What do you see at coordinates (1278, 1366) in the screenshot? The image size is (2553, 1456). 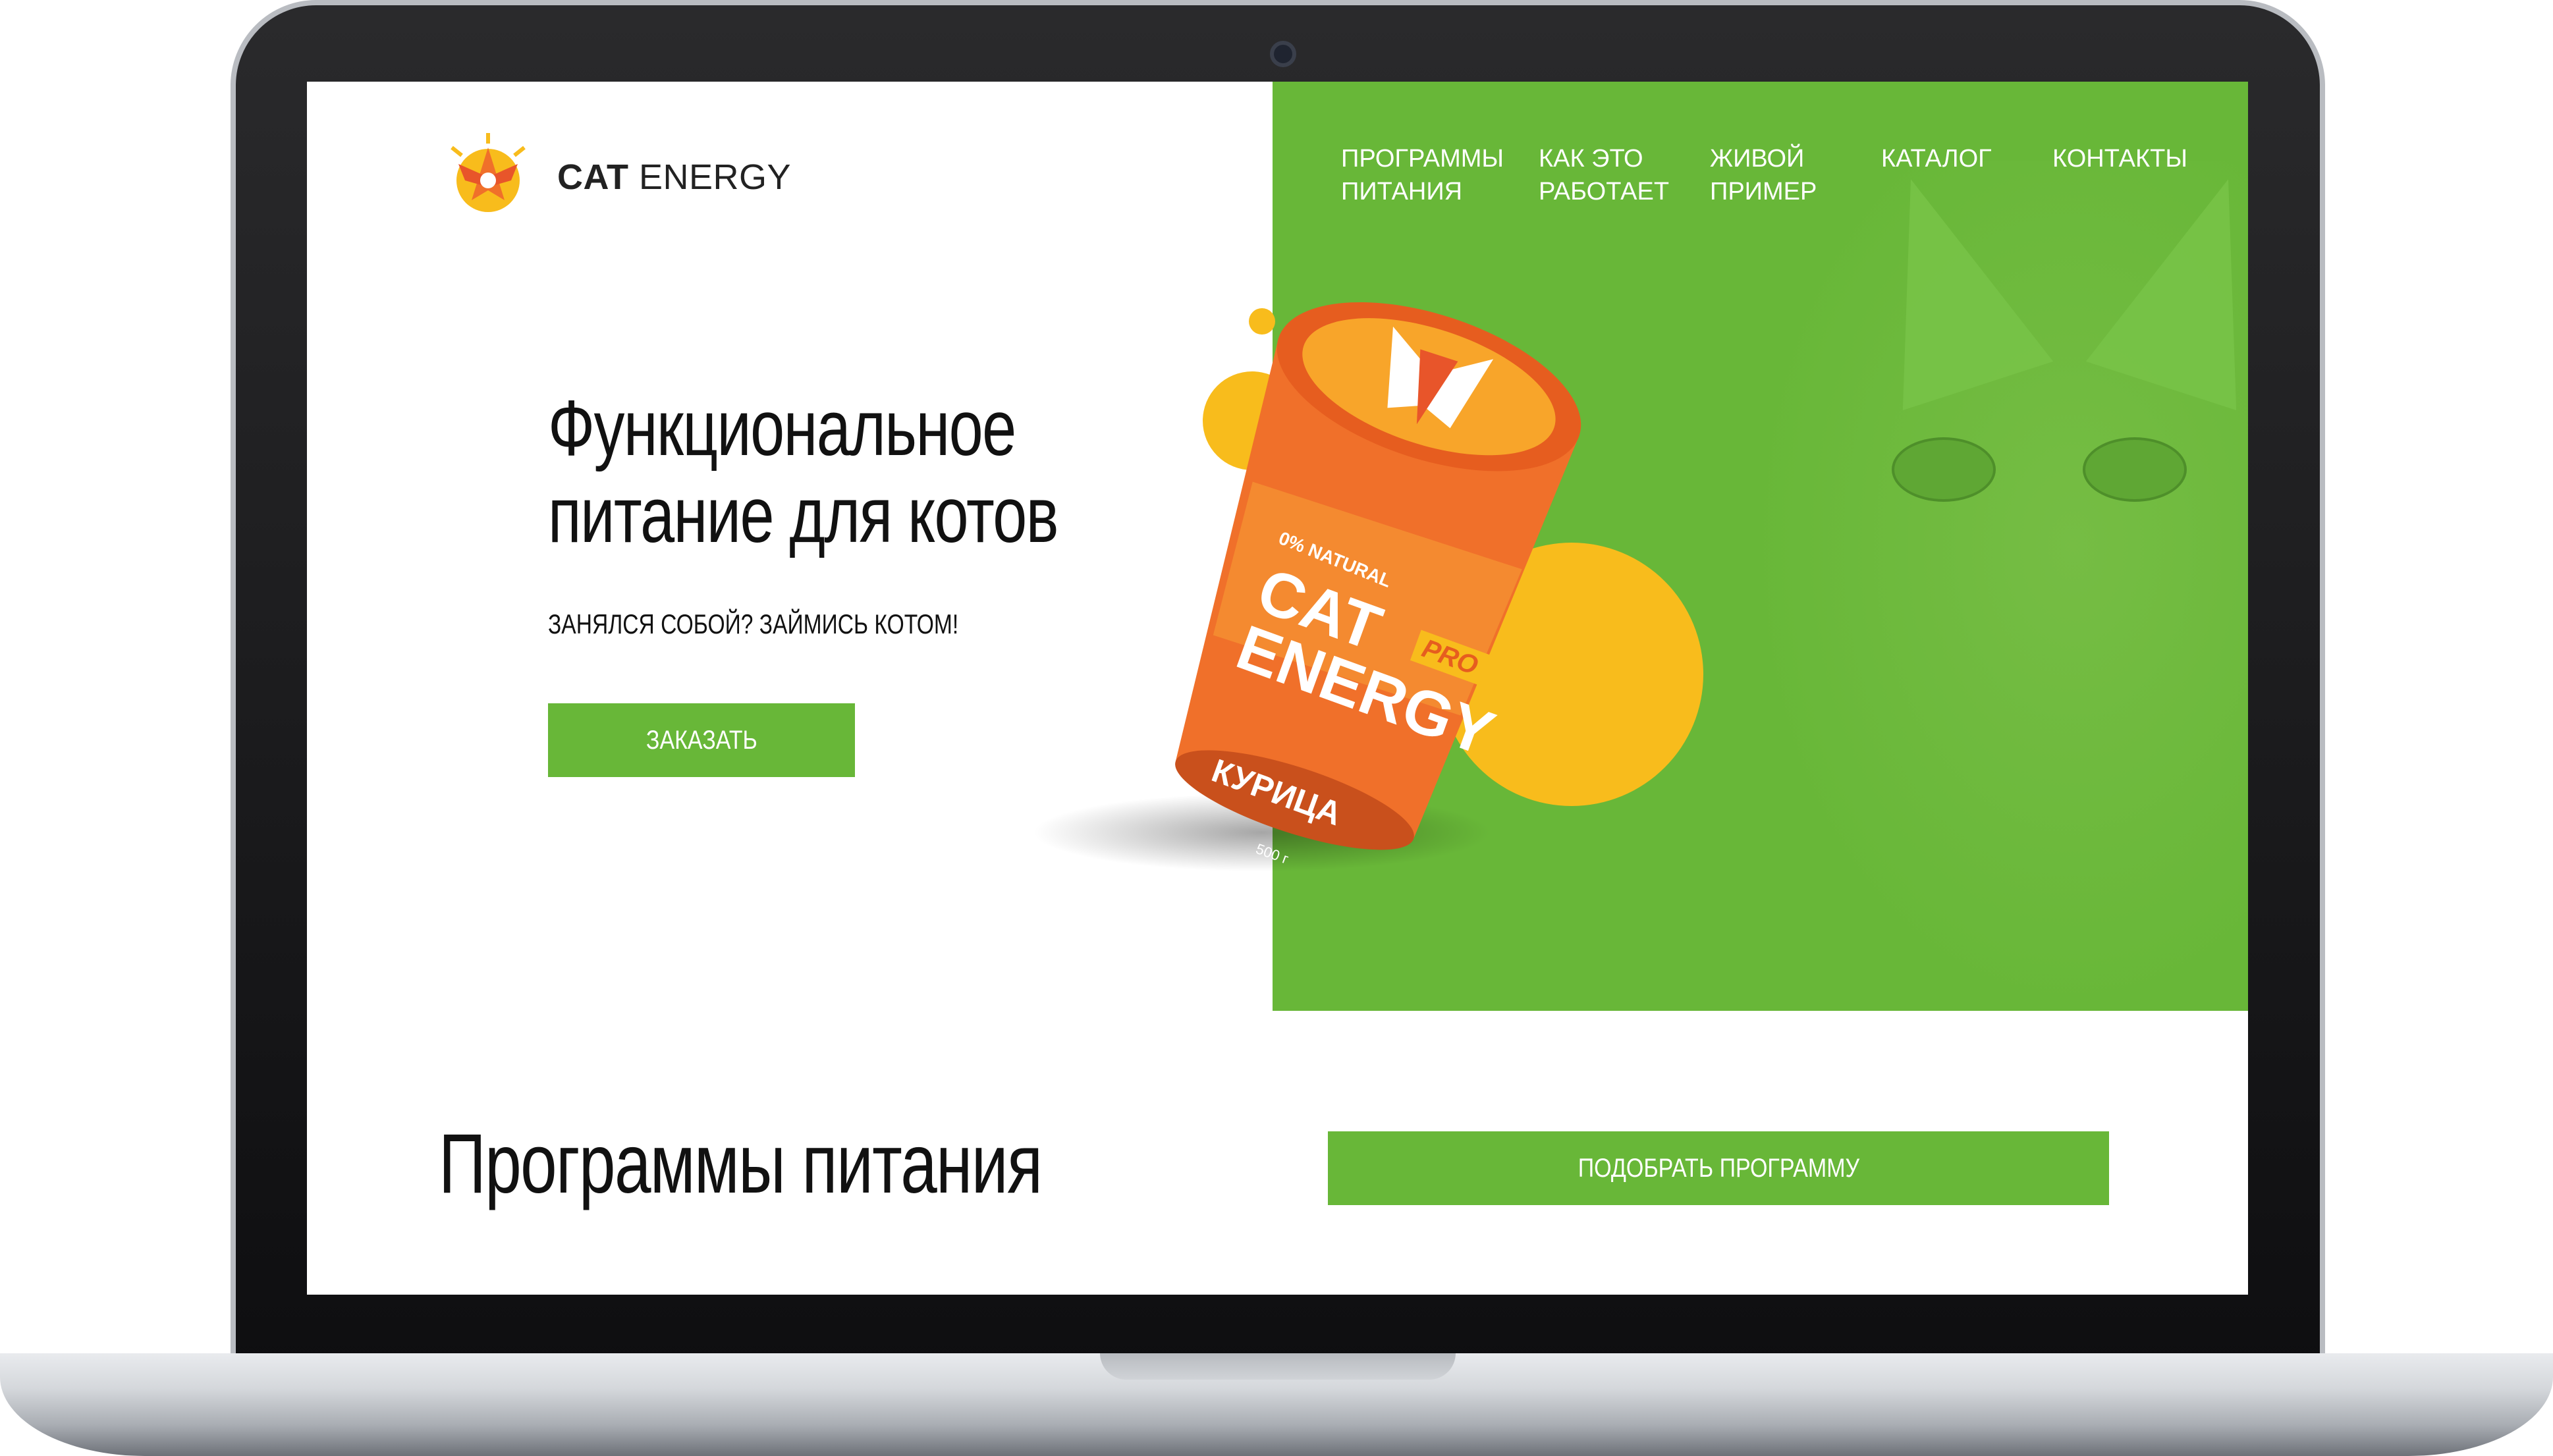 I see `laptop-notch` at bounding box center [1278, 1366].